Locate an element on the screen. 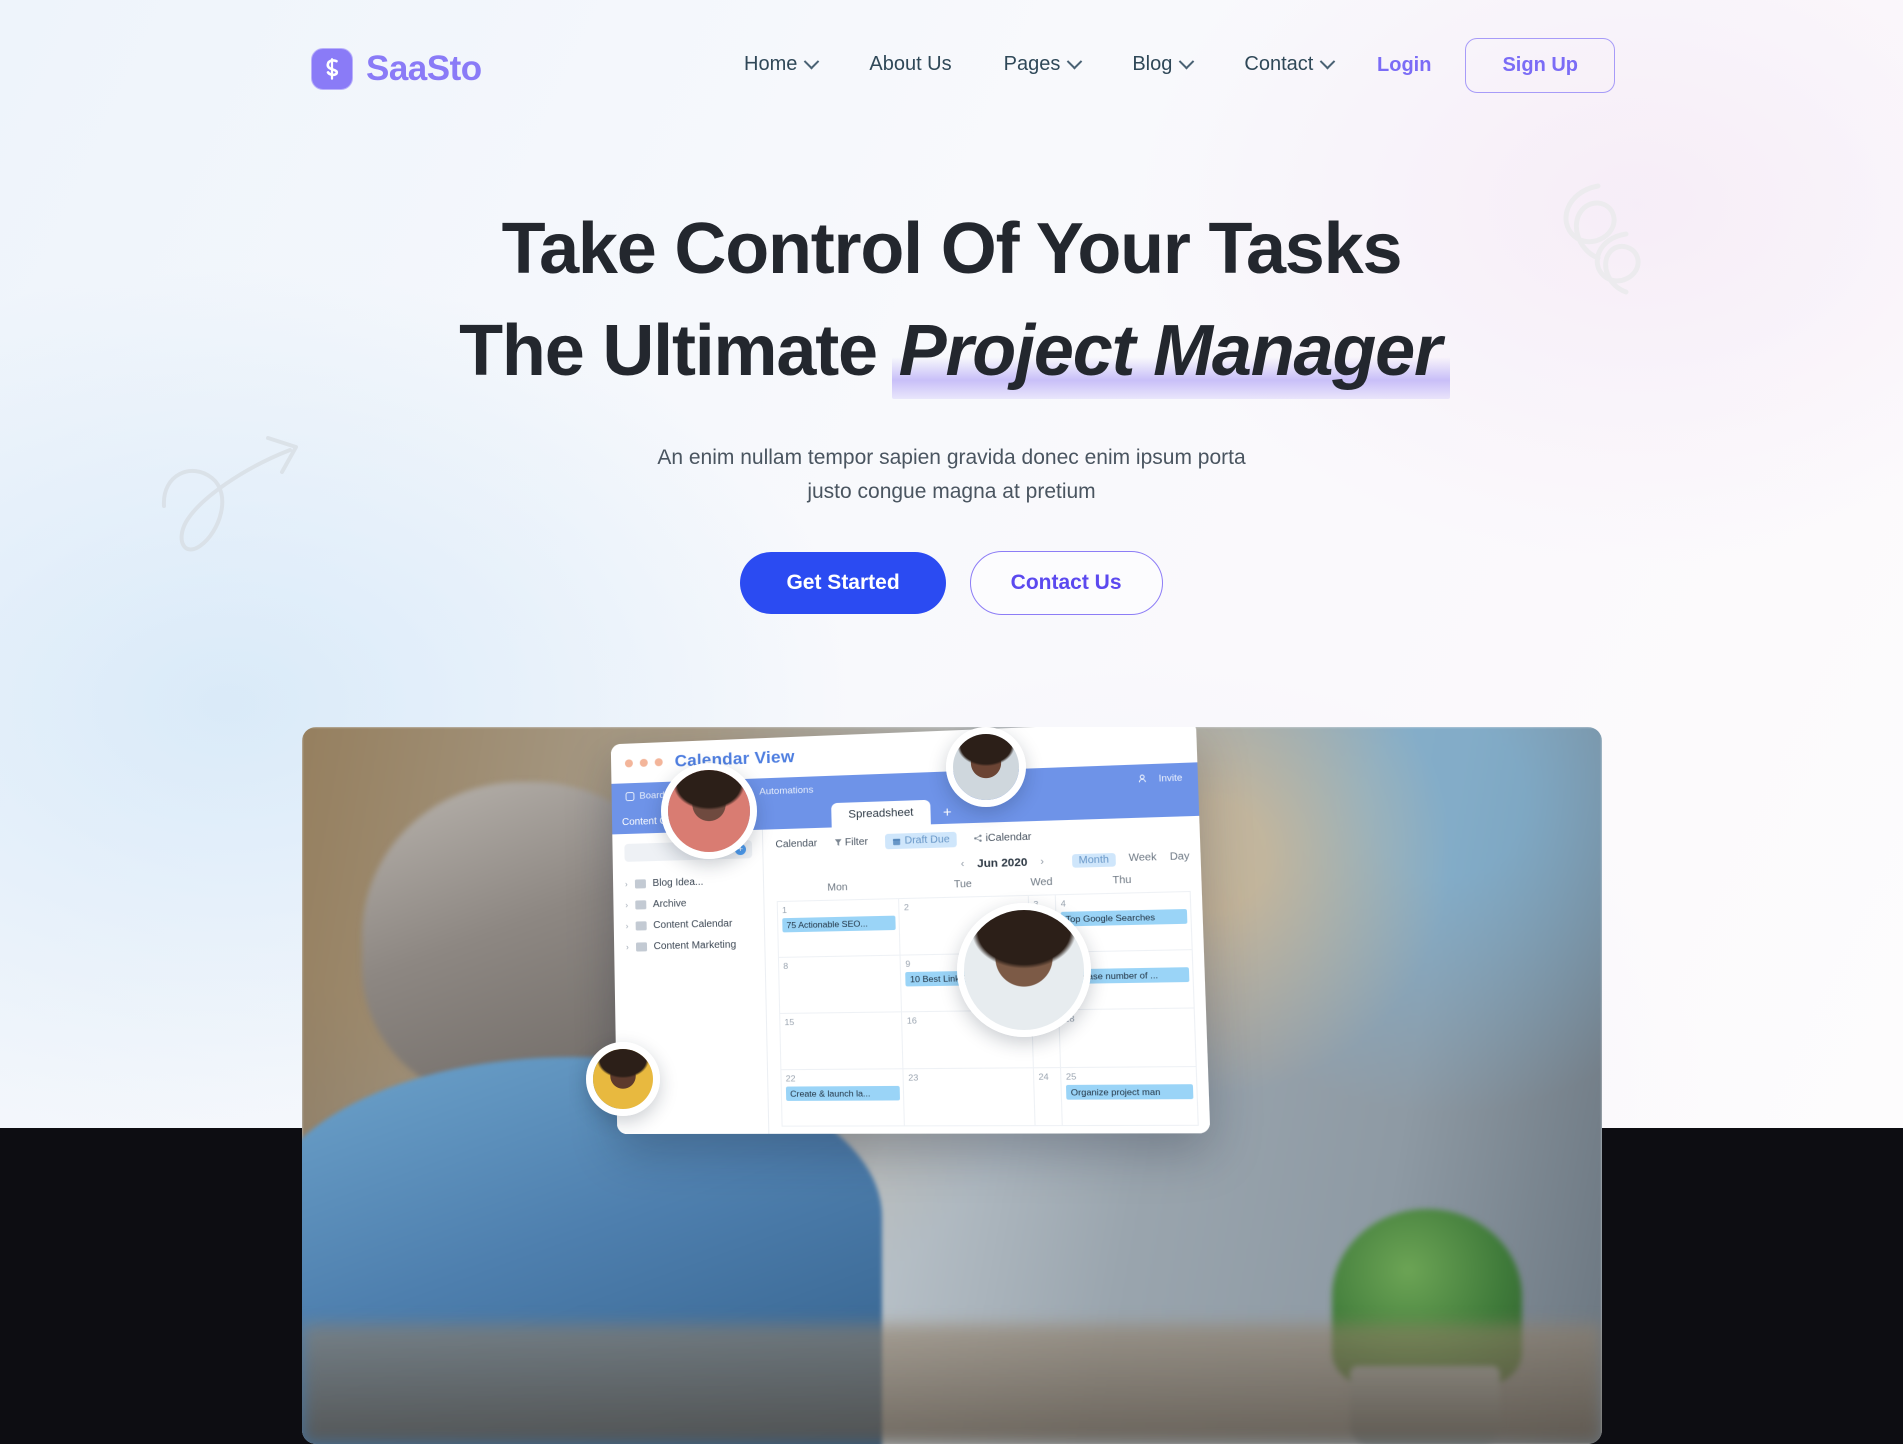 The width and height of the screenshot is (1903, 1444). tab-spreadsheet: Spreadsheet is located at coordinates (881, 813).